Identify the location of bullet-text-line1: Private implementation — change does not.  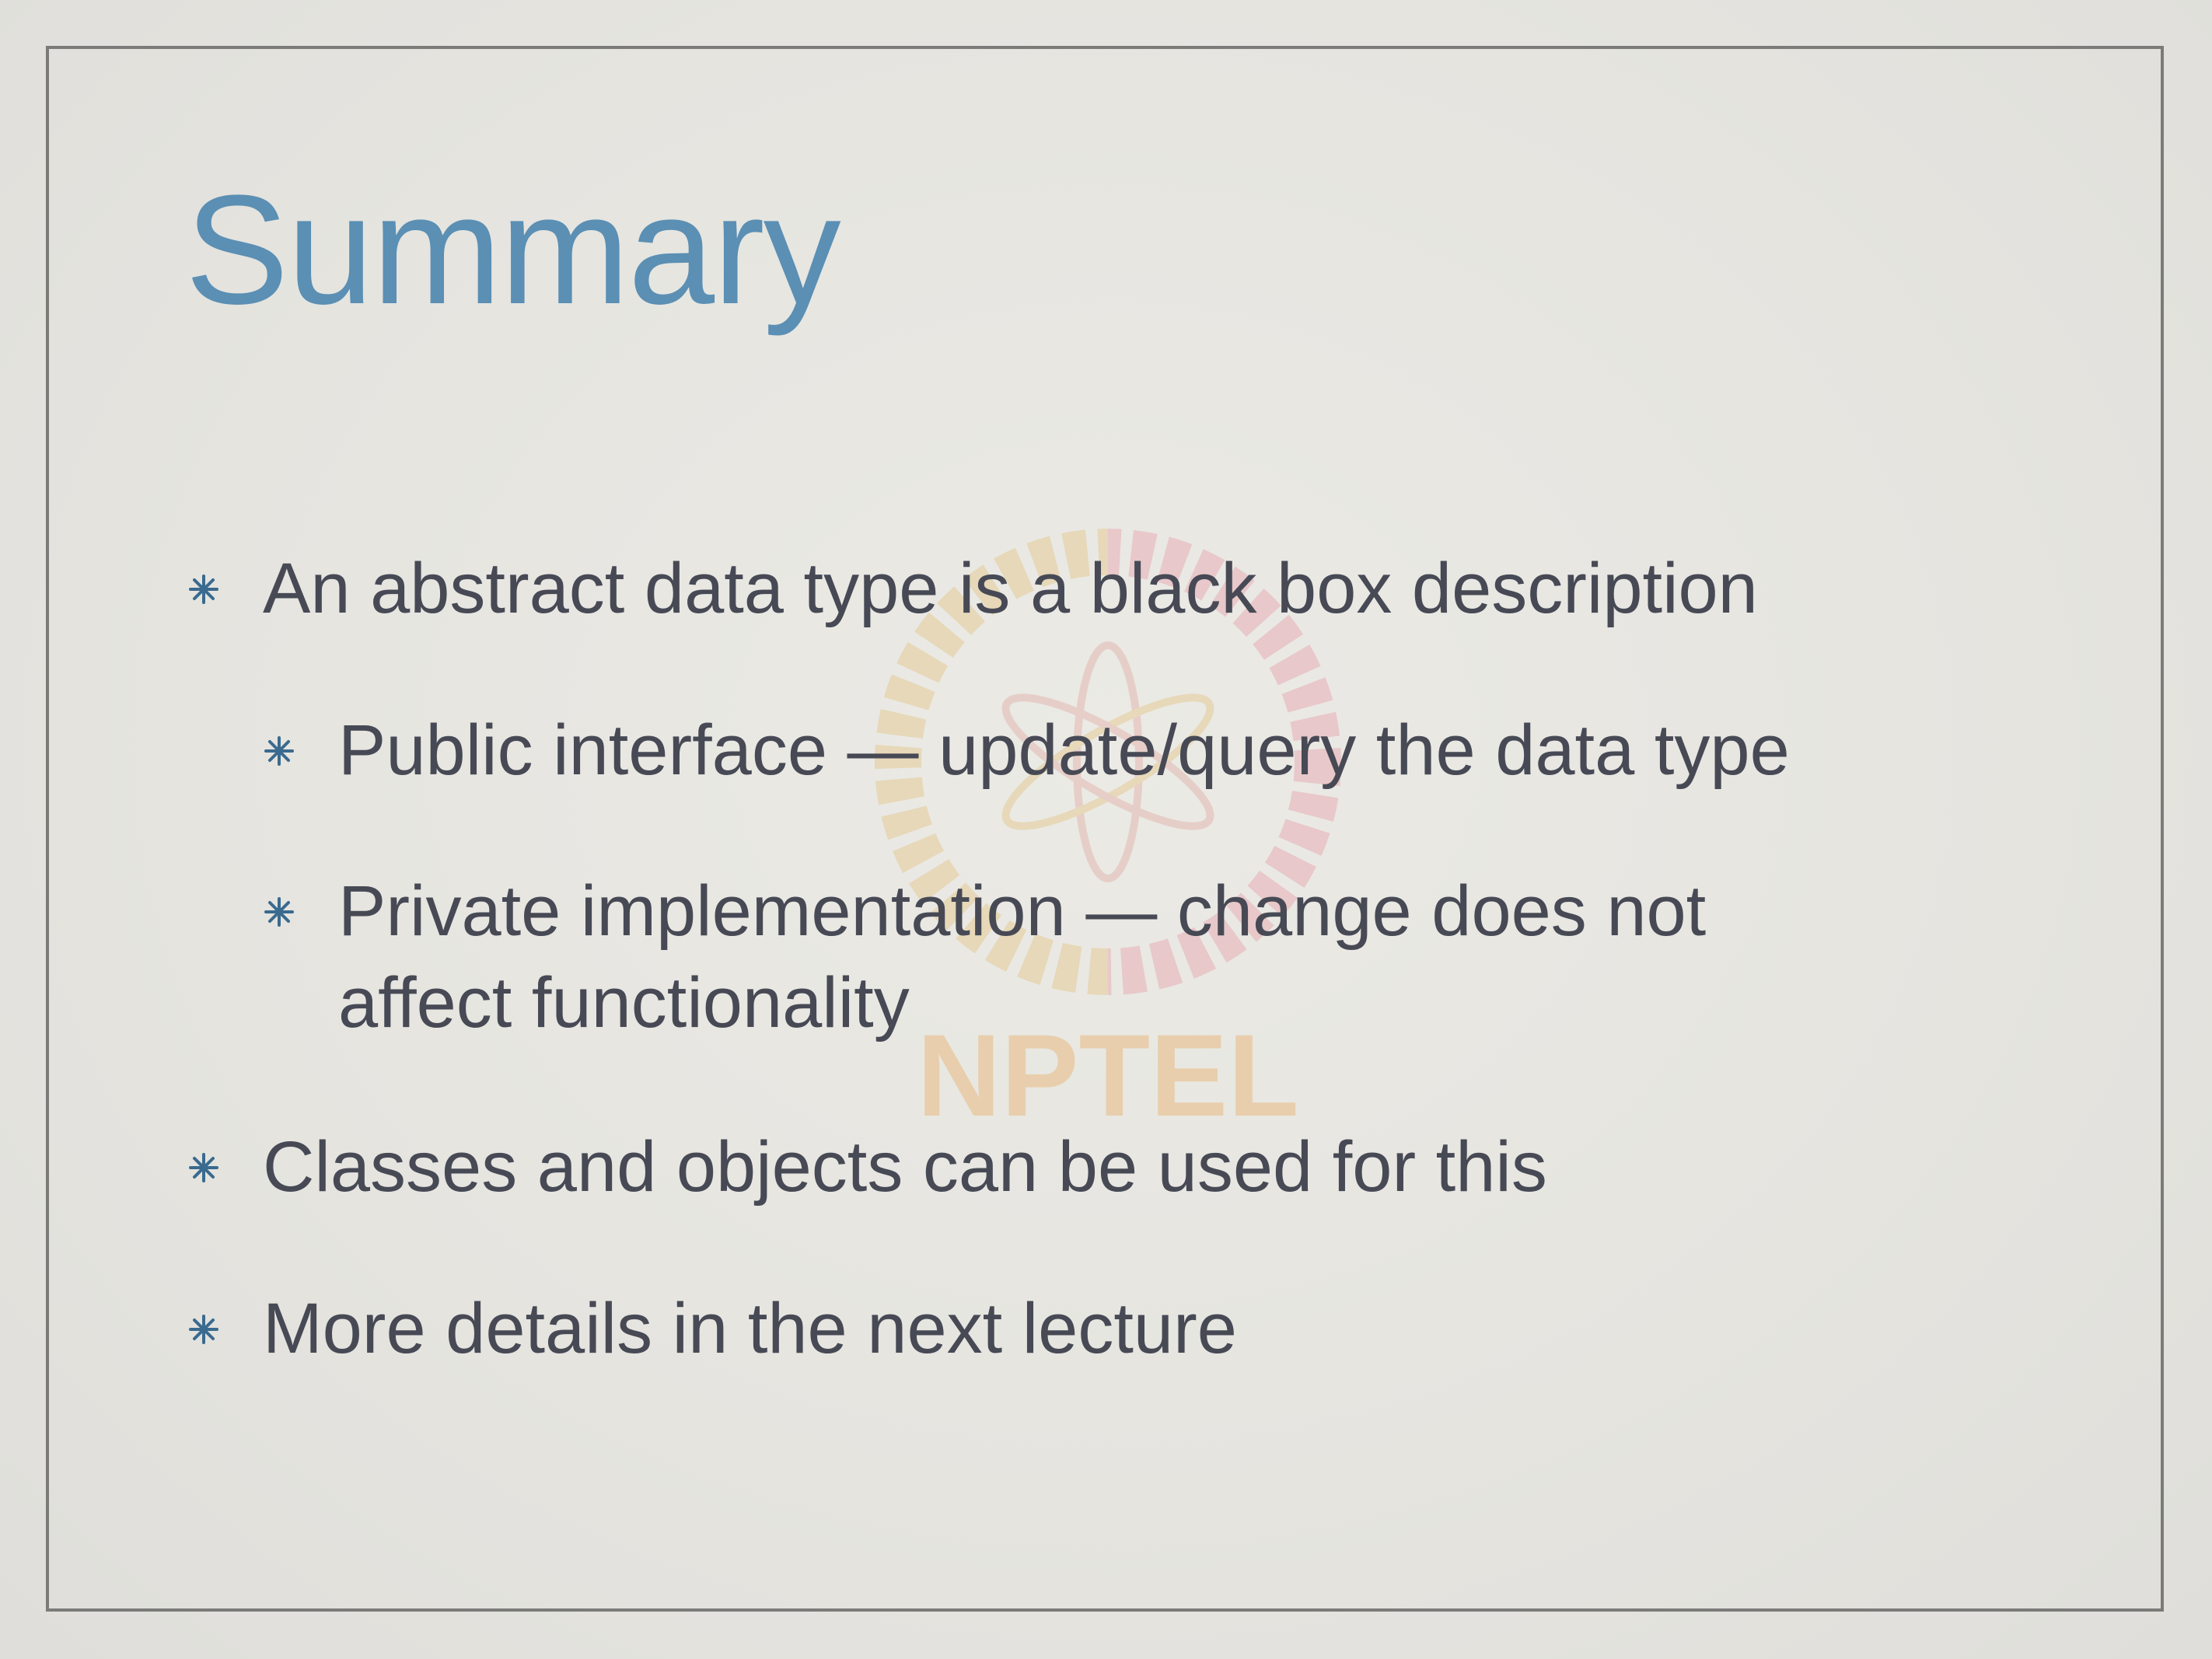
(1023, 911).